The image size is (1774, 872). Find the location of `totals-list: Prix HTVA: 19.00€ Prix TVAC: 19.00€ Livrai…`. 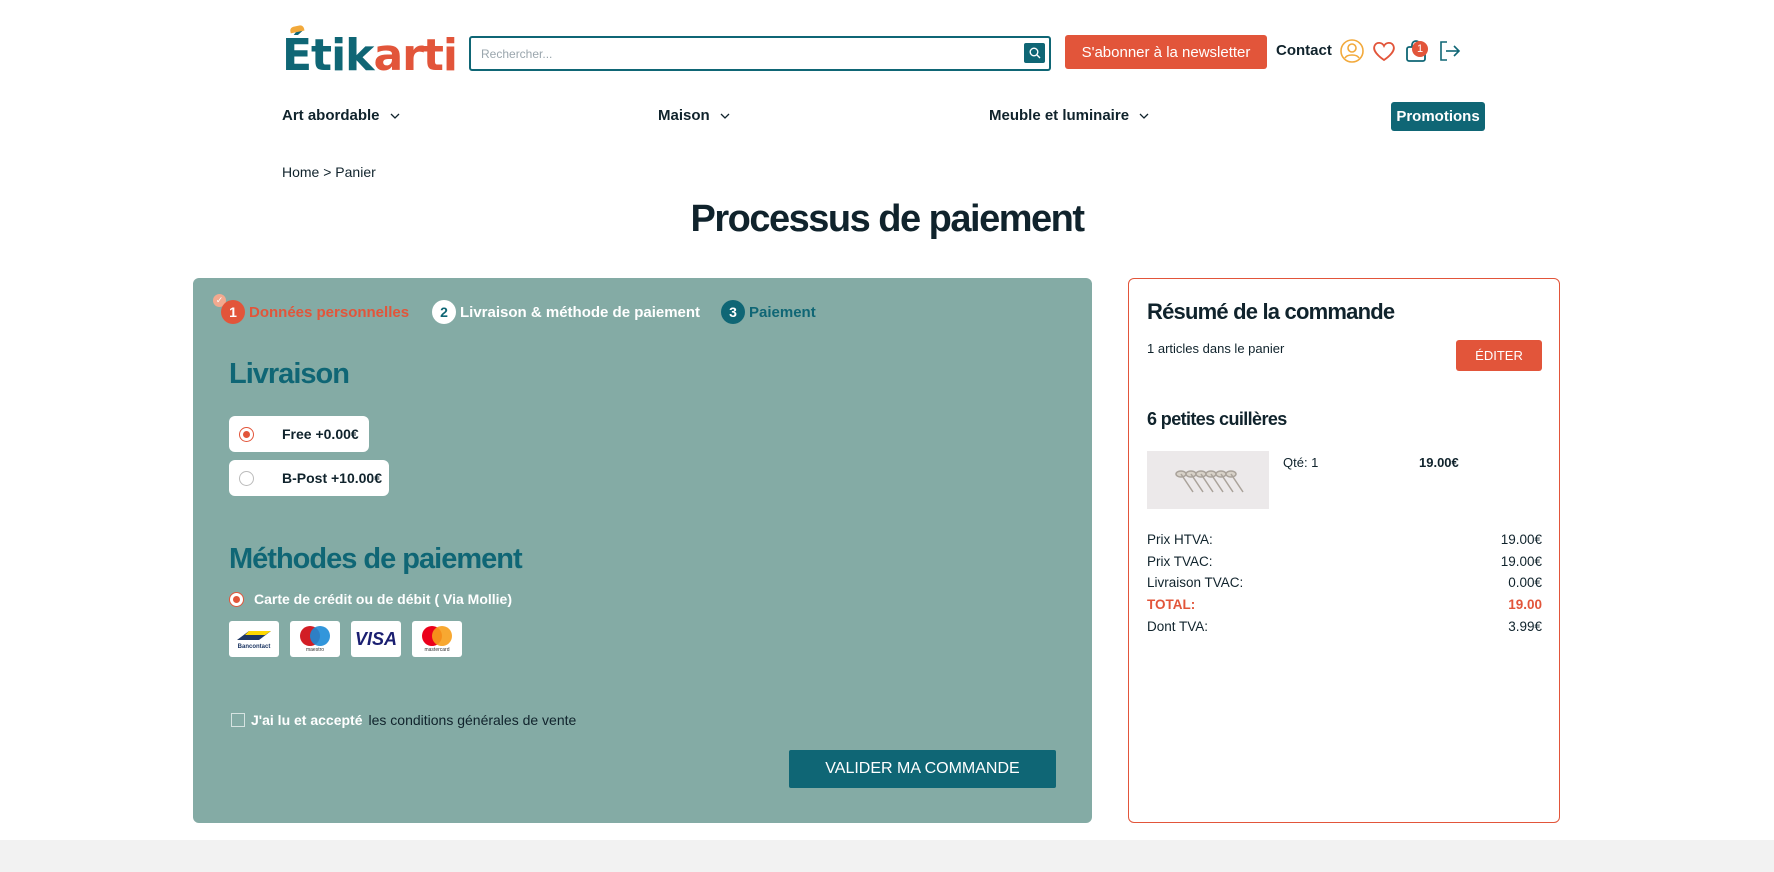

totals-list: Prix HTVA: 19.00€ Prix TVAC: 19.00€ Livrai… is located at coordinates (1344, 583).